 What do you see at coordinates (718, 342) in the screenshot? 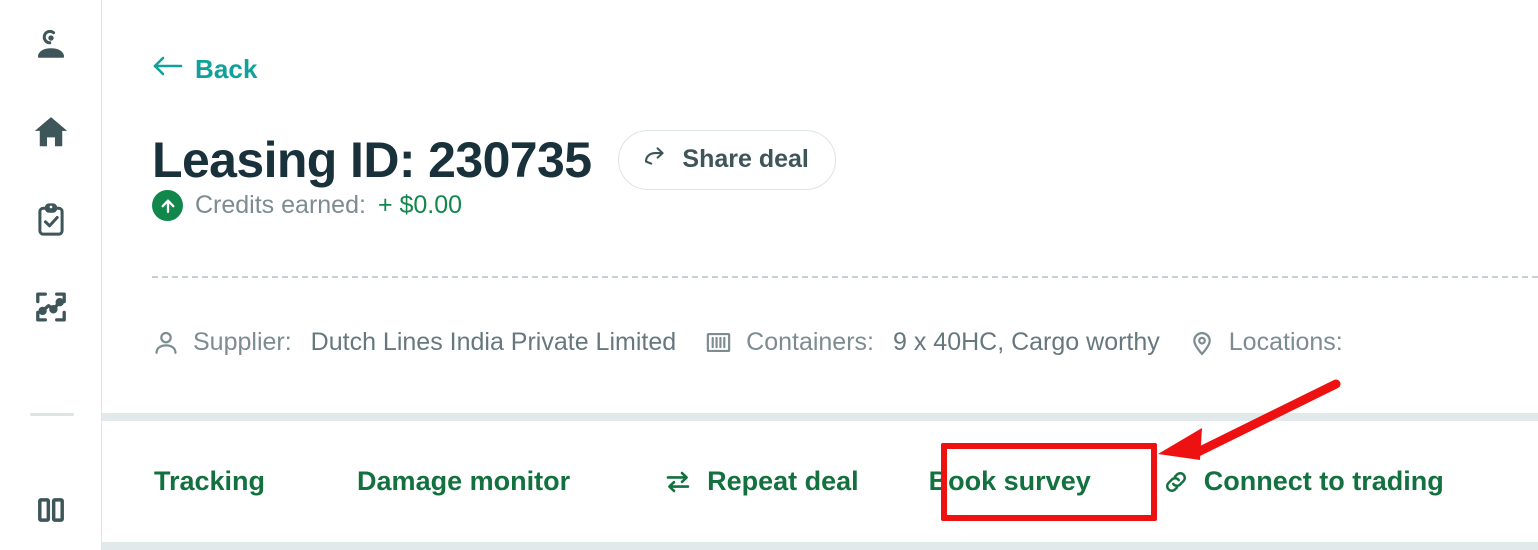
I see `container-icon` at bounding box center [718, 342].